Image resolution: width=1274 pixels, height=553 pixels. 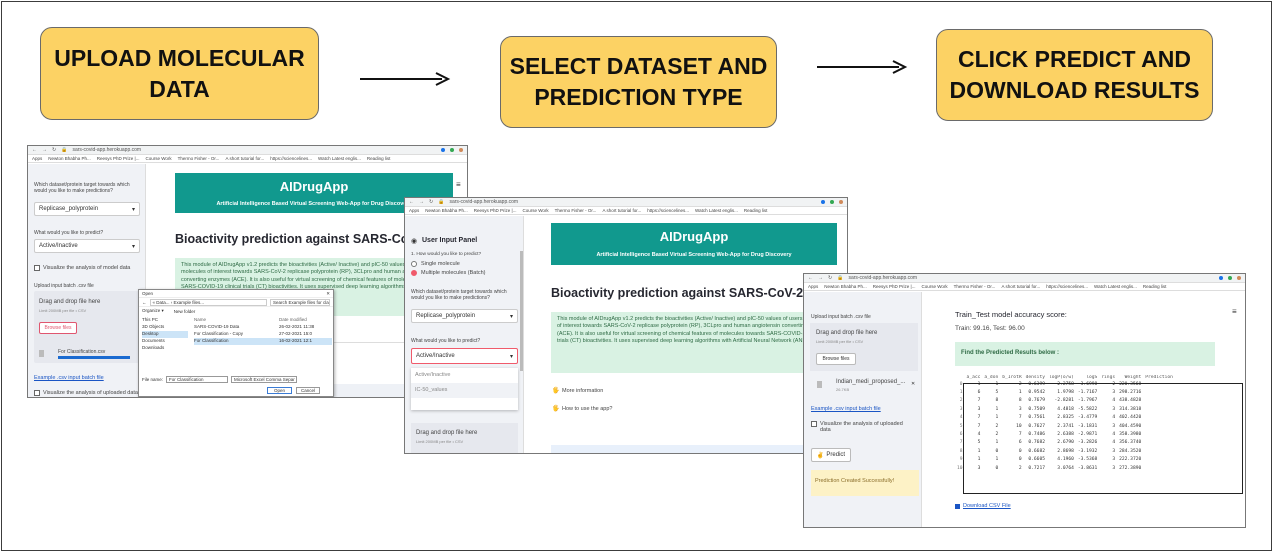 I want to click on lock-icon: 🔒, so click(x=64, y=150).